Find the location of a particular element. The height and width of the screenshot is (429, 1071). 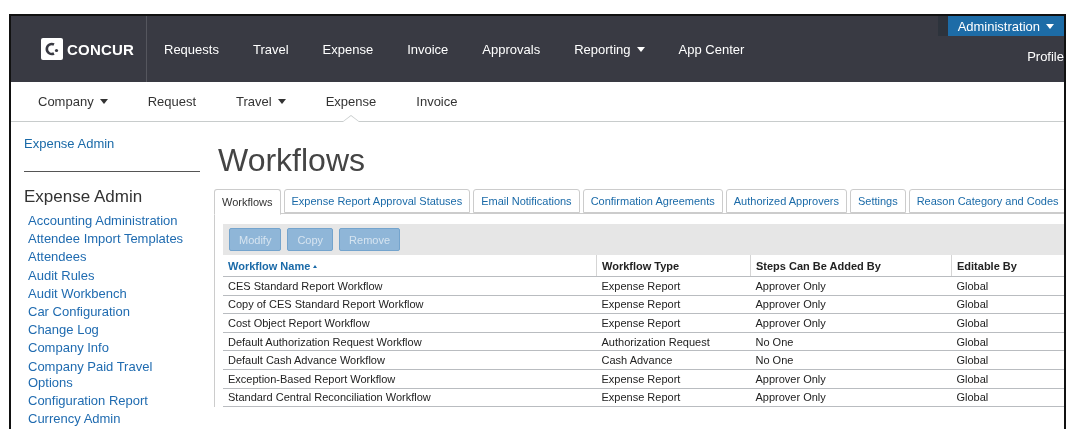

sidebar-item: Configuration Report is located at coordinates (108, 400).